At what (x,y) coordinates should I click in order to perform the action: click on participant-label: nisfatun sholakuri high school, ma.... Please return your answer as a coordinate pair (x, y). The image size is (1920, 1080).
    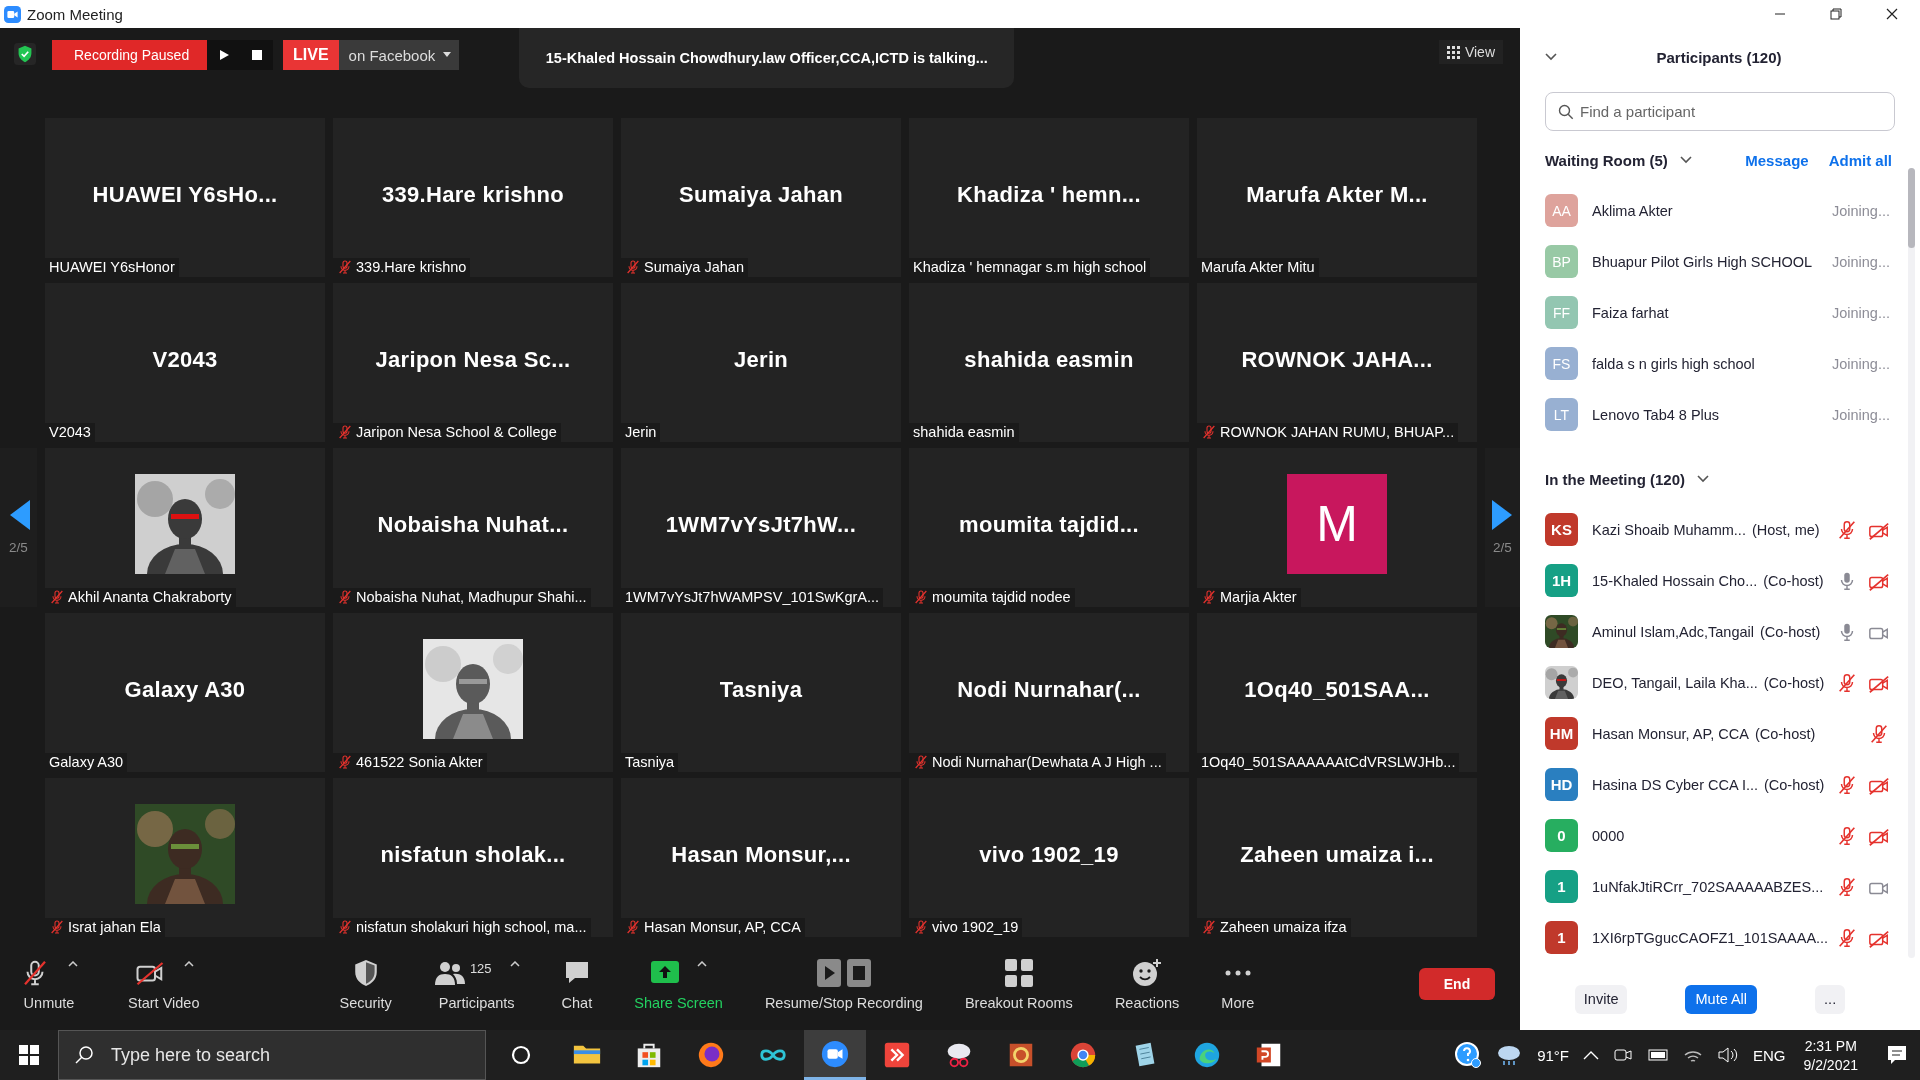
    Looking at the image, I should click on (471, 927).